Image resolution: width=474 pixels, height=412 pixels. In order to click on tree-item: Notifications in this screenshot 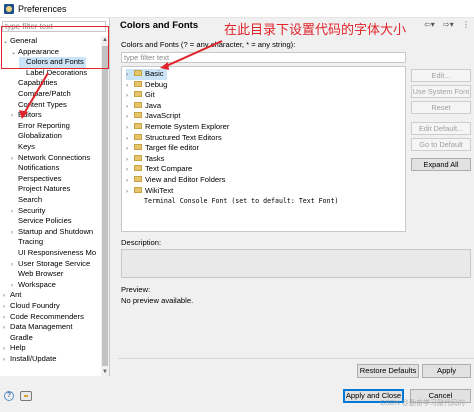, I will do `click(35, 168)`.